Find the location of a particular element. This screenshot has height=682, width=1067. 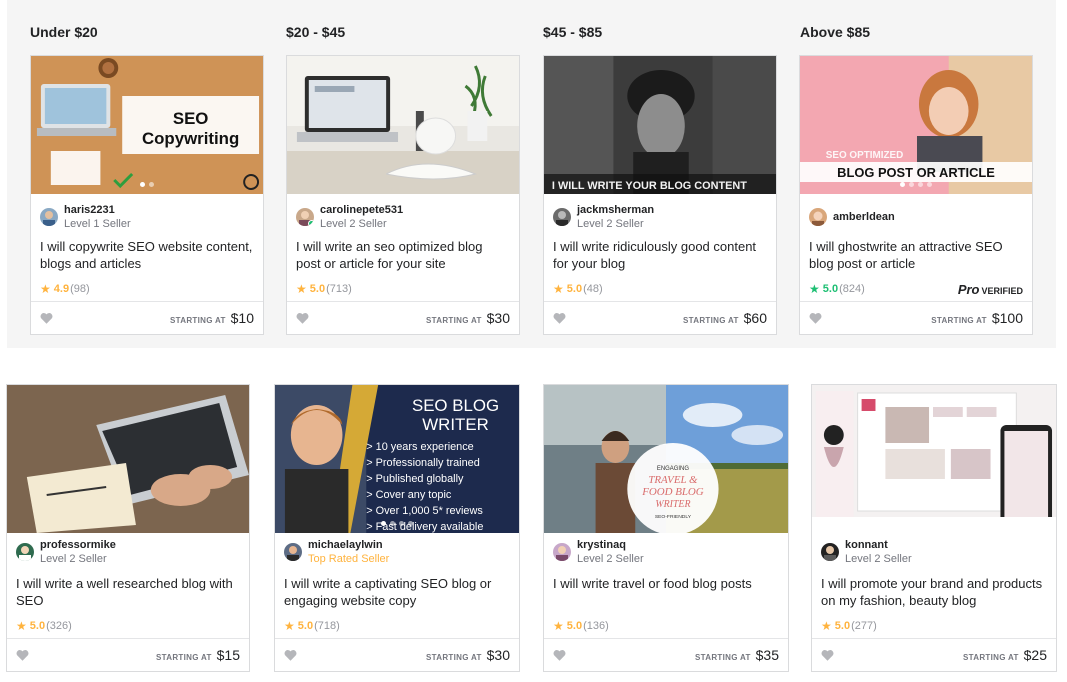

seller-name: krystinaq is located at coordinates (610, 545).